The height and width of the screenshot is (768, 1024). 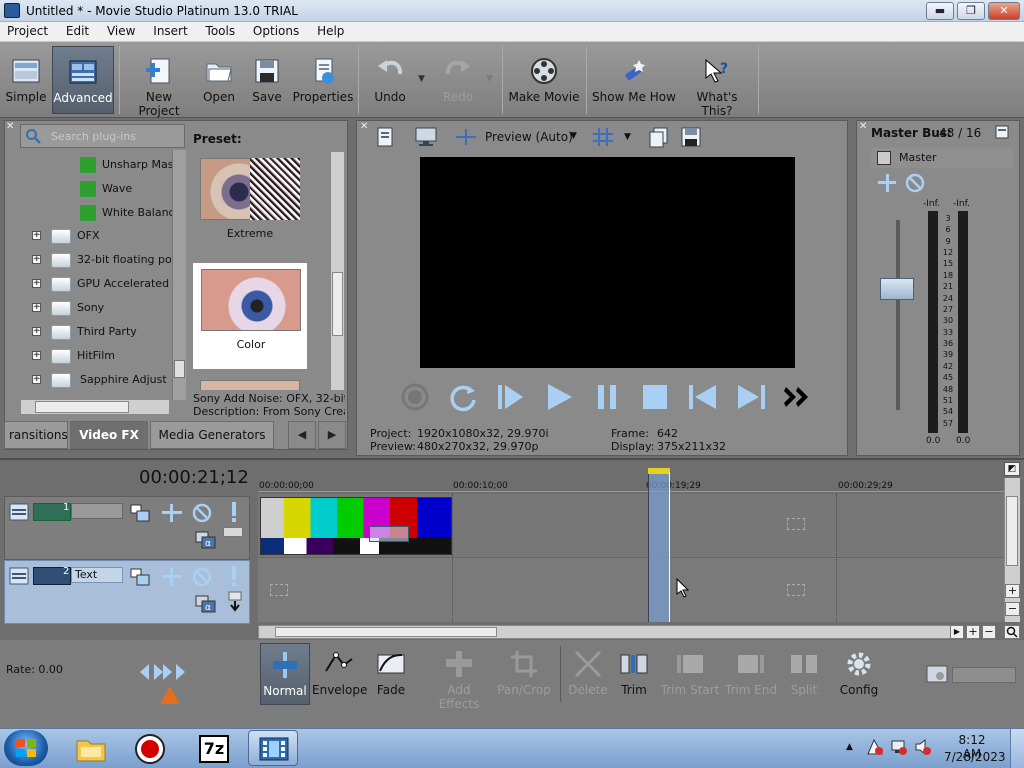 What do you see at coordinates (163, 684) in the screenshot?
I see `shuttle-control` at bounding box center [163, 684].